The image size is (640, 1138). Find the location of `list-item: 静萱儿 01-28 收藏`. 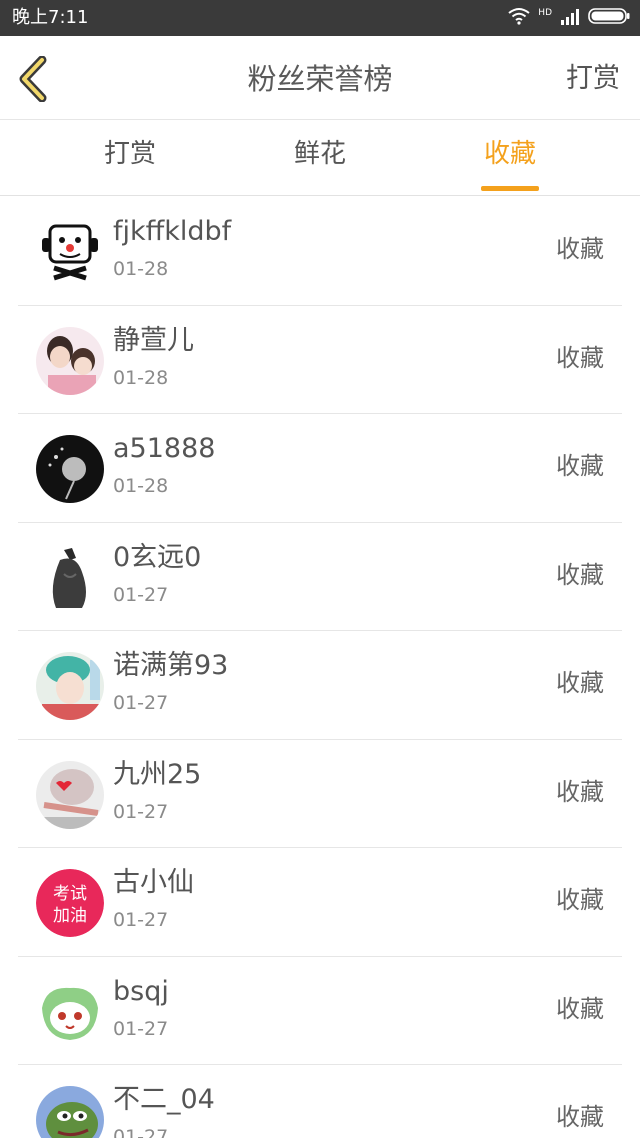

list-item: 静萱儿 01-28 收藏 is located at coordinates (320, 360).